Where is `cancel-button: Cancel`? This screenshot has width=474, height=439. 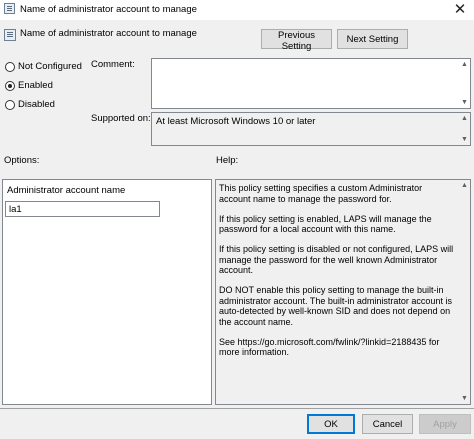
cancel-button: Cancel is located at coordinates (387, 424).